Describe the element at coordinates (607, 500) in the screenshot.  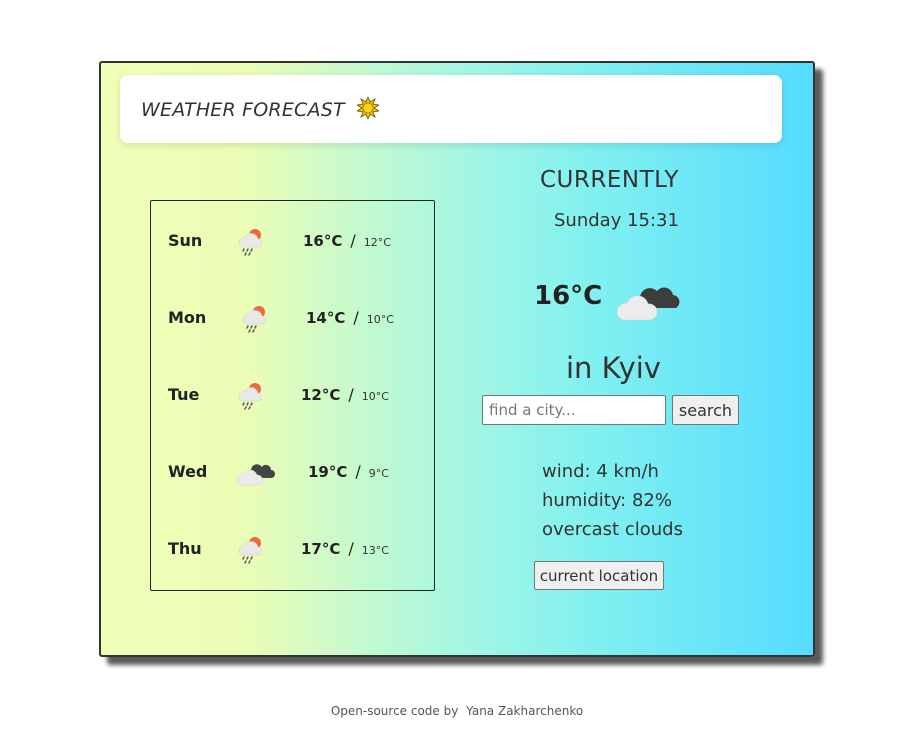
I see `humidity-info: humidity: 82%` at that location.